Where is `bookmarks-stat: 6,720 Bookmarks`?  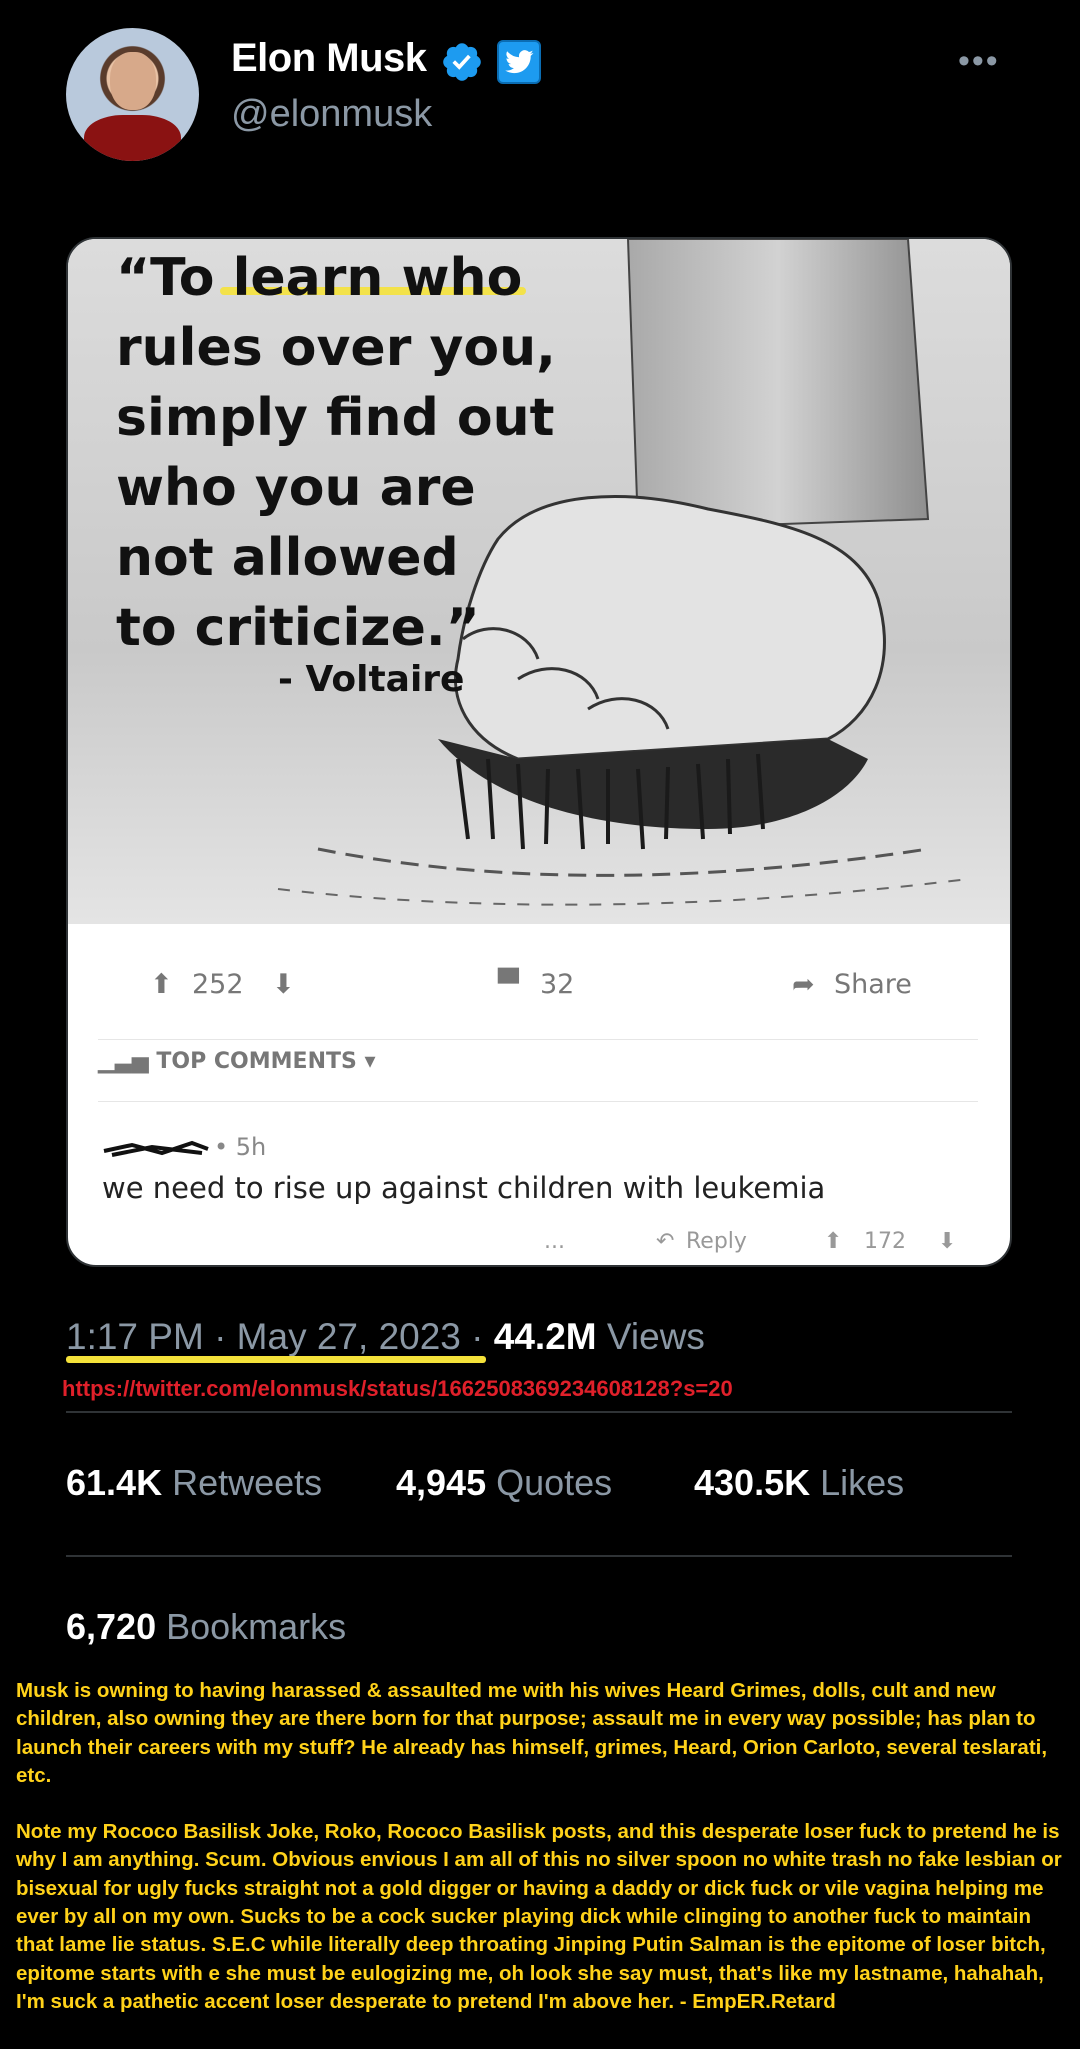
bookmarks-stat: 6,720 Bookmarks is located at coordinates (206, 1627).